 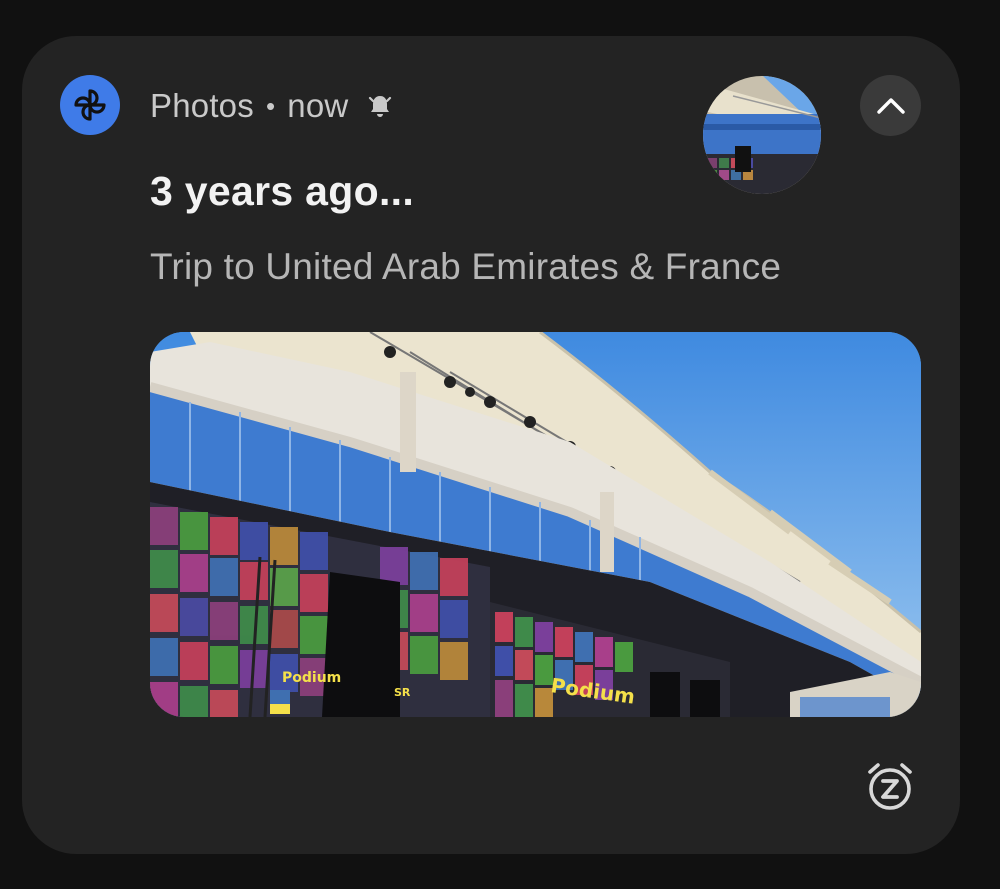 I want to click on photos-app-icon, so click(x=90, y=105).